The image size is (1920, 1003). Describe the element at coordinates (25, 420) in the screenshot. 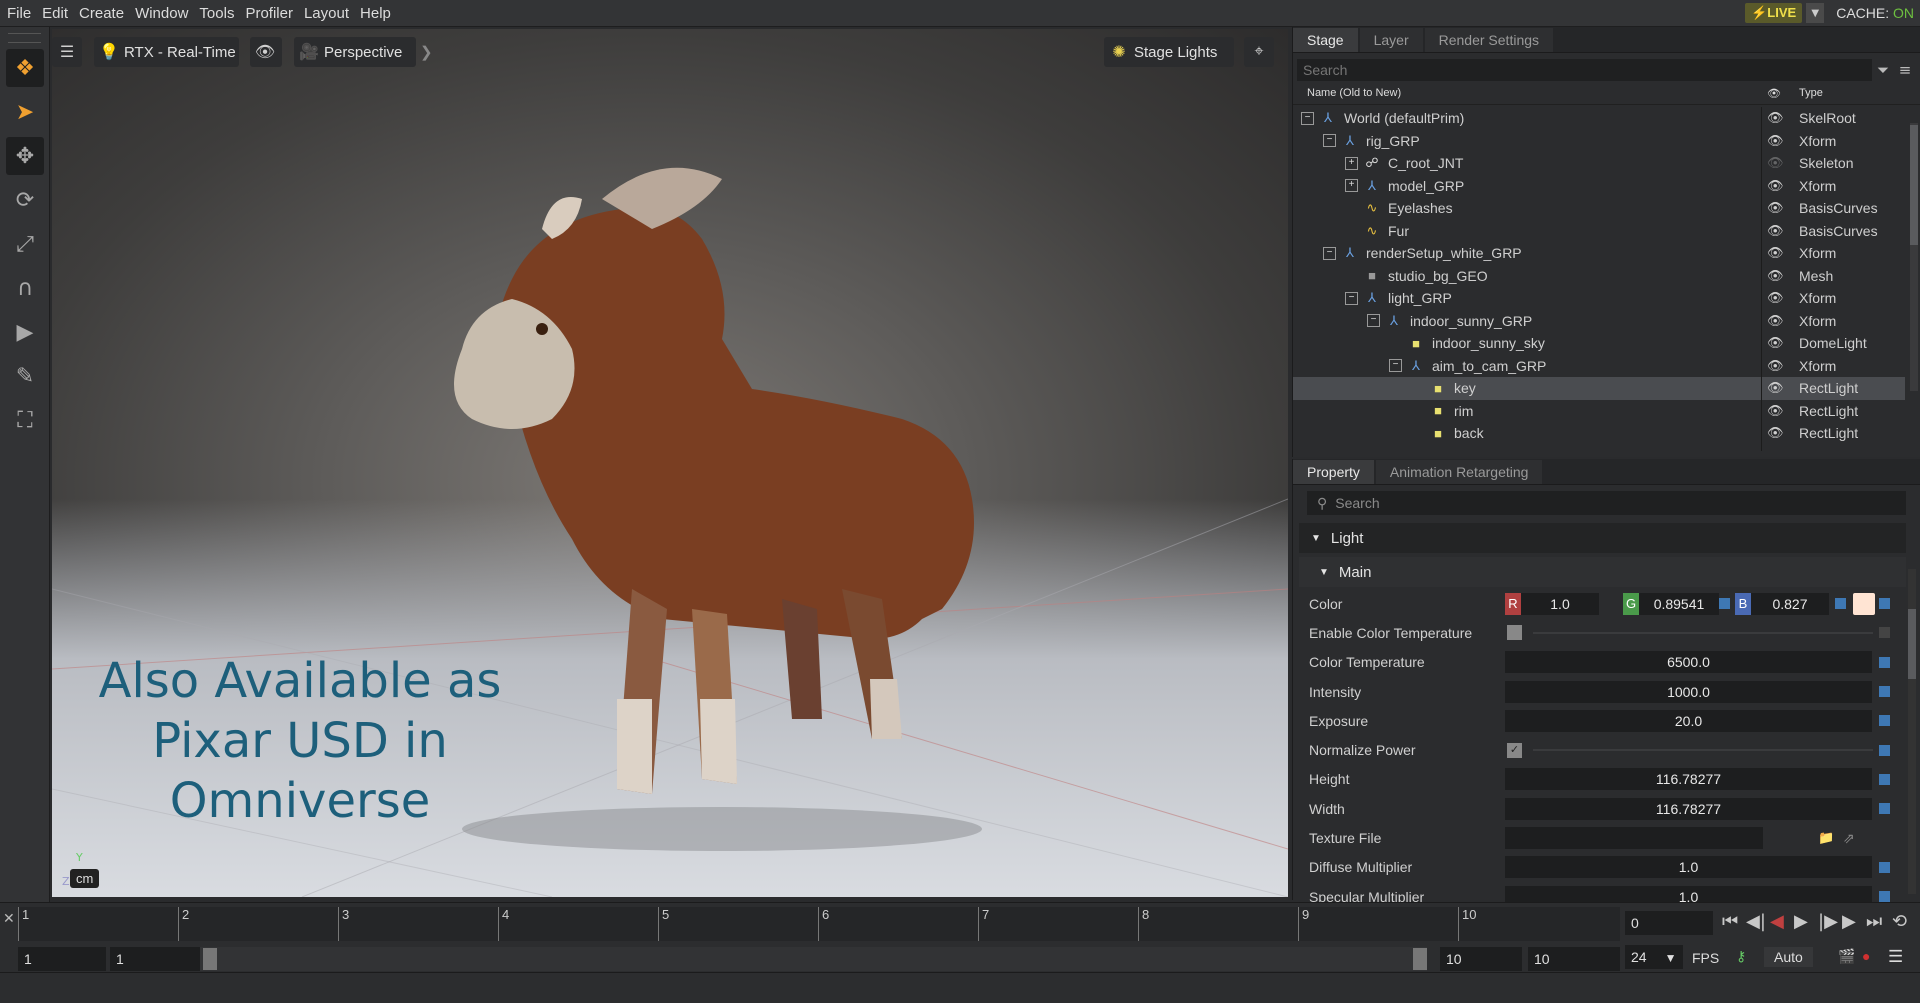

I see `physics-tool-button: ⛶` at that location.